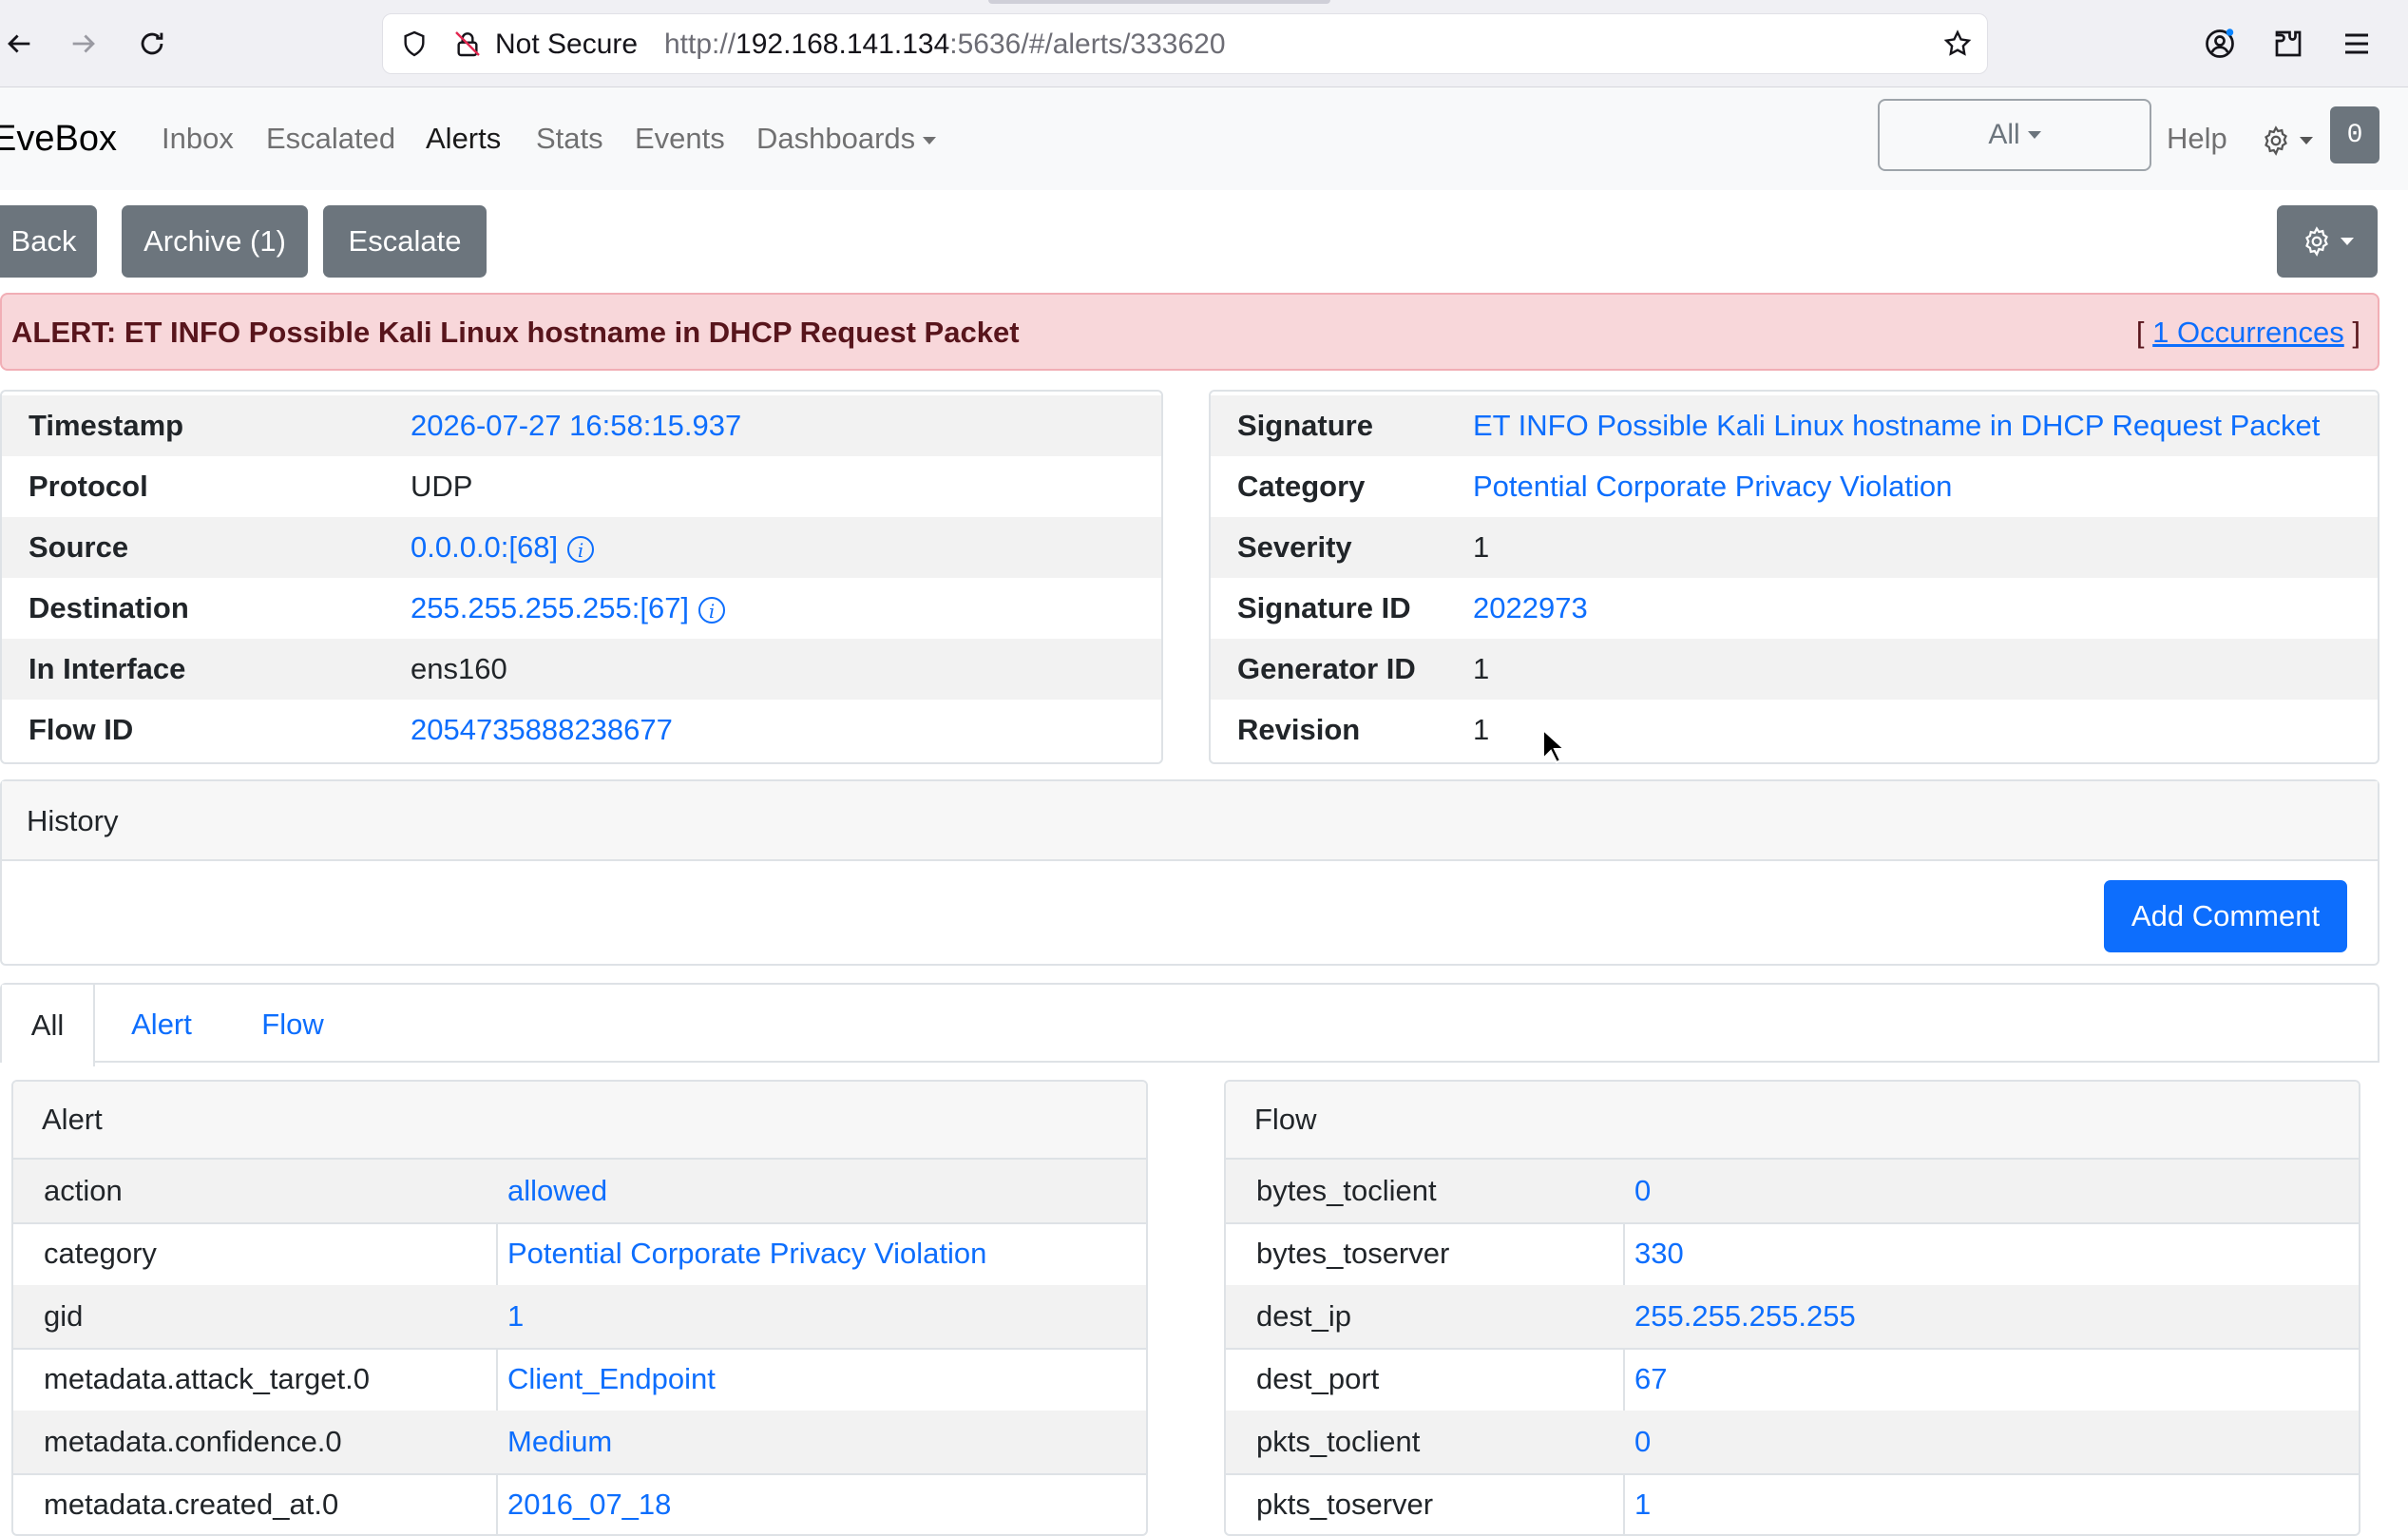 Image resolution: width=2408 pixels, height=1536 pixels. What do you see at coordinates (589, 1505) in the screenshot?
I see `field-value: 2016_07_18` at bounding box center [589, 1505].